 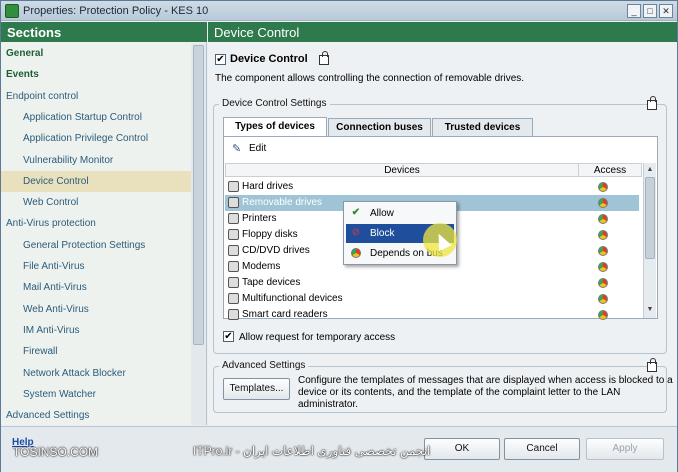 What do you see at coordinates (269, 59) in the screenshot?
I see `device-control-enable-label: Device Control` at bounding box center [269, 59].